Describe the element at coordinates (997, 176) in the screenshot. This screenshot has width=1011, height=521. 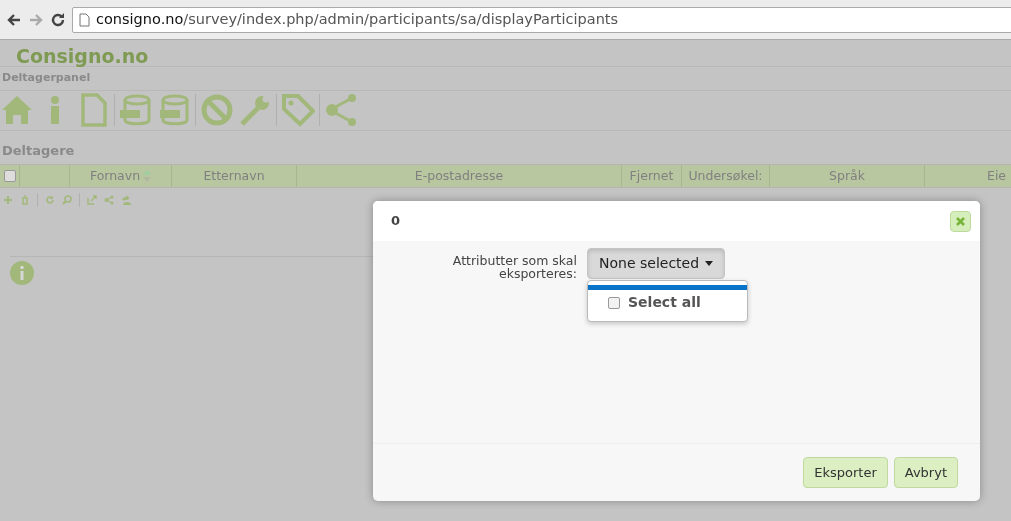
I see `column-header: Eie` at that location.